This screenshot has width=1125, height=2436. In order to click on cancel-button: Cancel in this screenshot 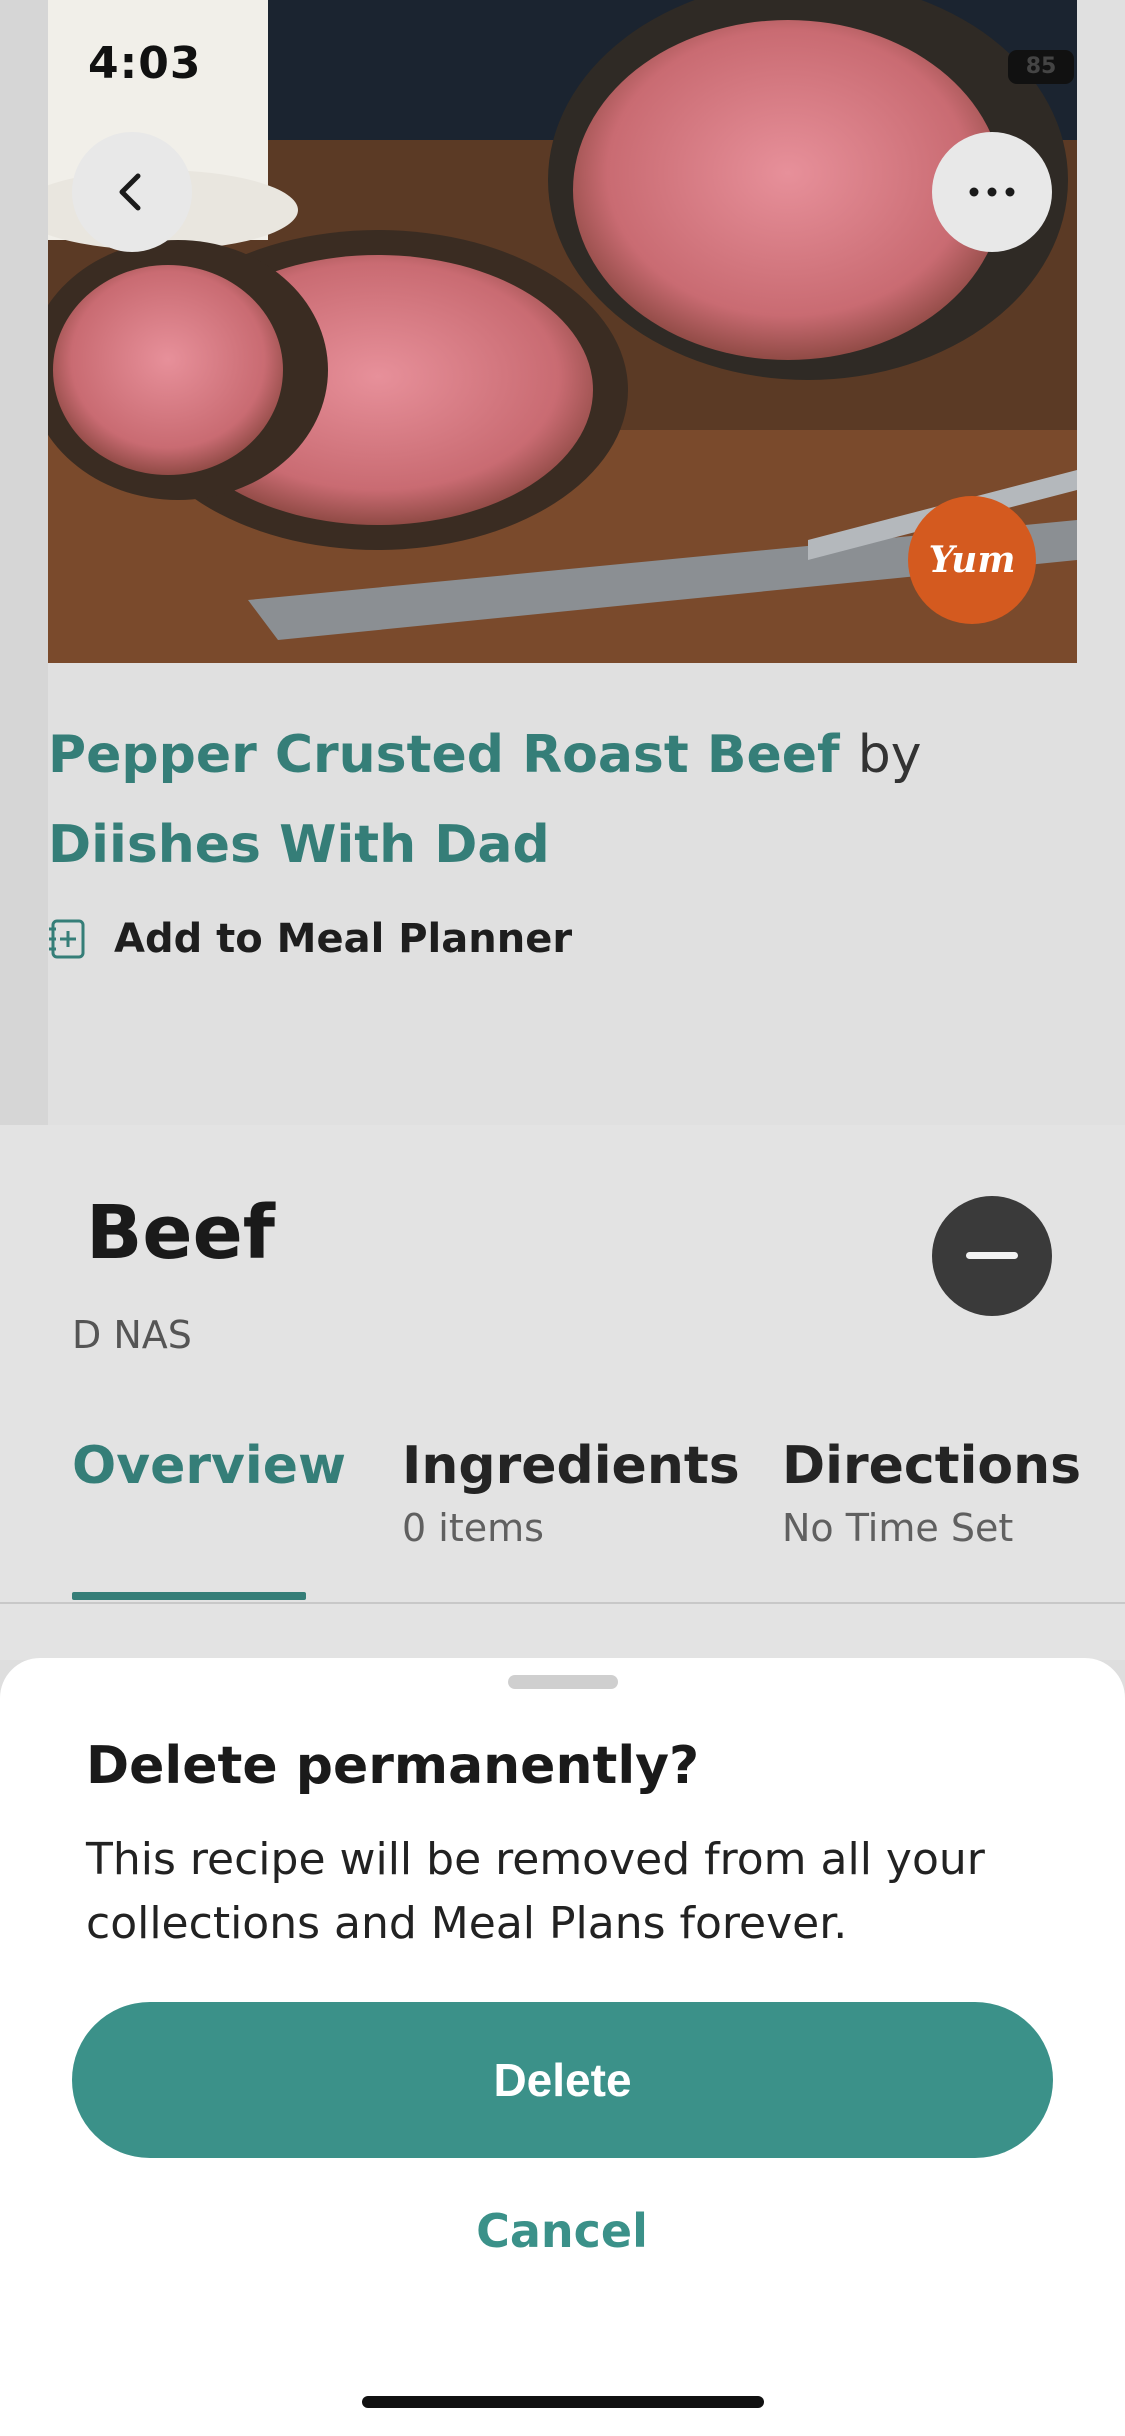, I will do `click(562, 2239)`.